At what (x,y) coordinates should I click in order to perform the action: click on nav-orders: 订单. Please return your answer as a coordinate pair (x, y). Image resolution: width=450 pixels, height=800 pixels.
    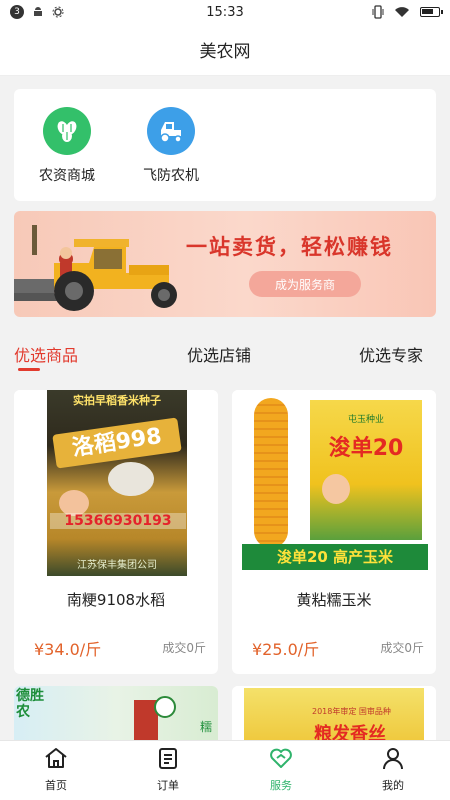
    Looking at the image, I should click on (168, 769).